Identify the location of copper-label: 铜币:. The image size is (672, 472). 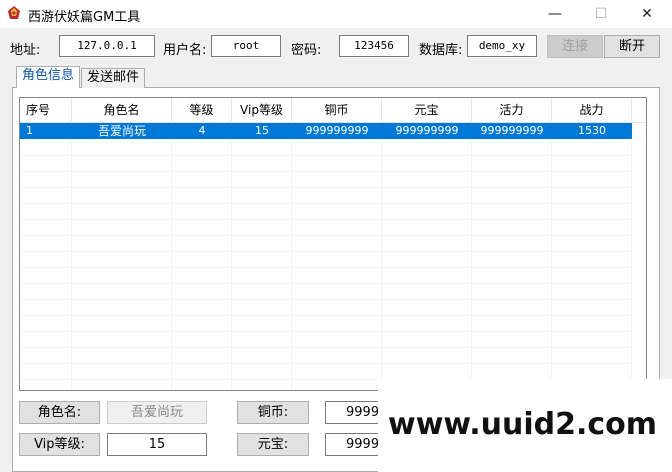
(273, 412).